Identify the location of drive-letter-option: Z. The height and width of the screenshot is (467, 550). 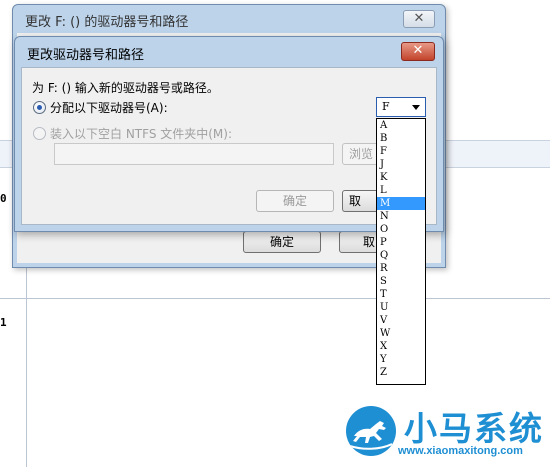
(401, 372).